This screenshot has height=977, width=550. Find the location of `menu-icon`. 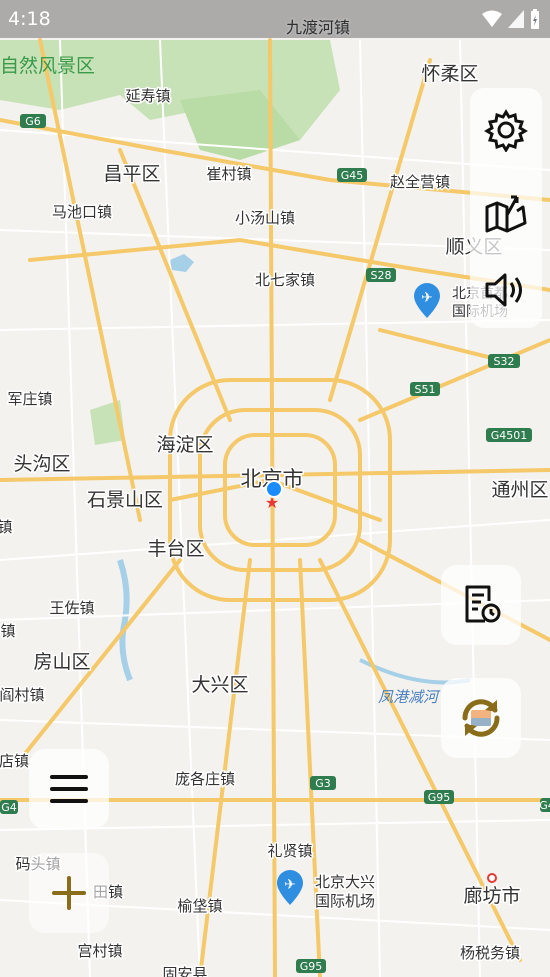

menu-icon is located at coordinates (69, 789).